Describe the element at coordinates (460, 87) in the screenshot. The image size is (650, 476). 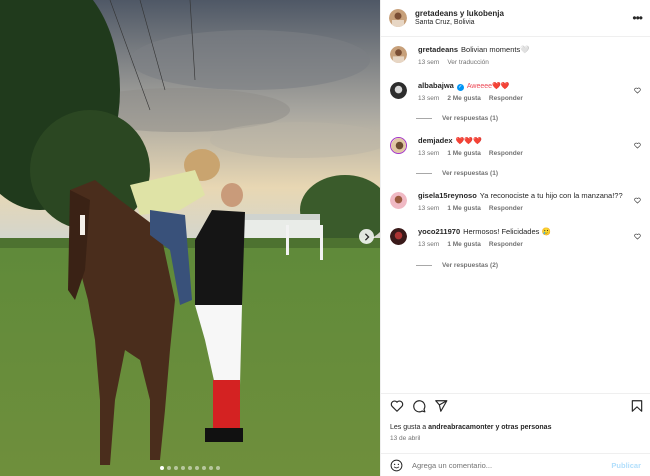
I see `verified-badge-icon: ✓` at that location.